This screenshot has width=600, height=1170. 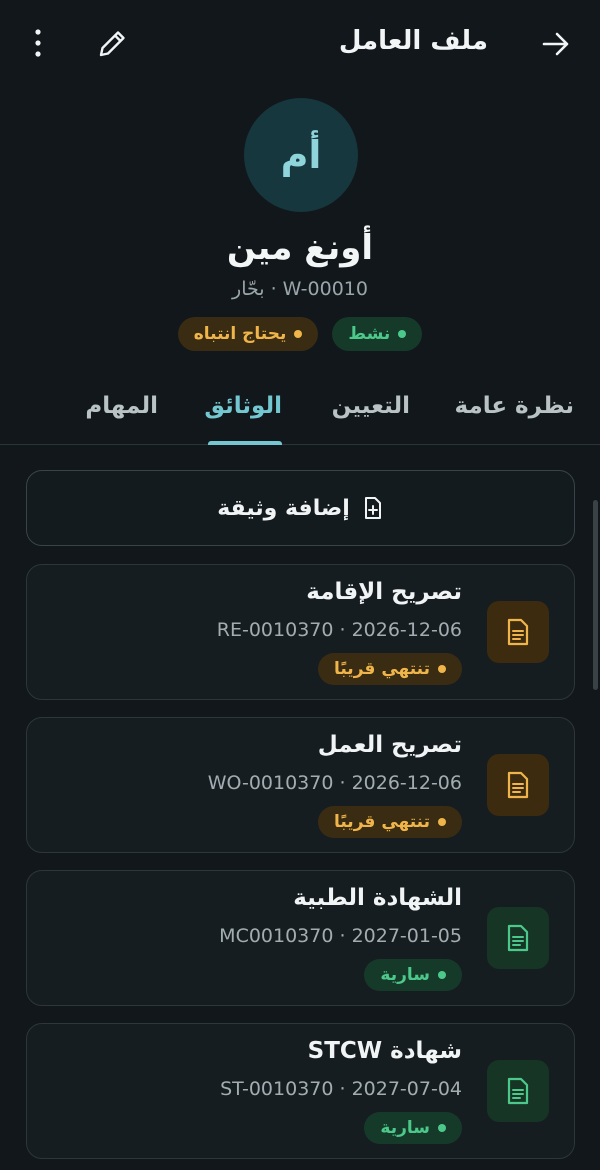 I want to click on status-badge-label: نشط, so click(x=369, y=334).